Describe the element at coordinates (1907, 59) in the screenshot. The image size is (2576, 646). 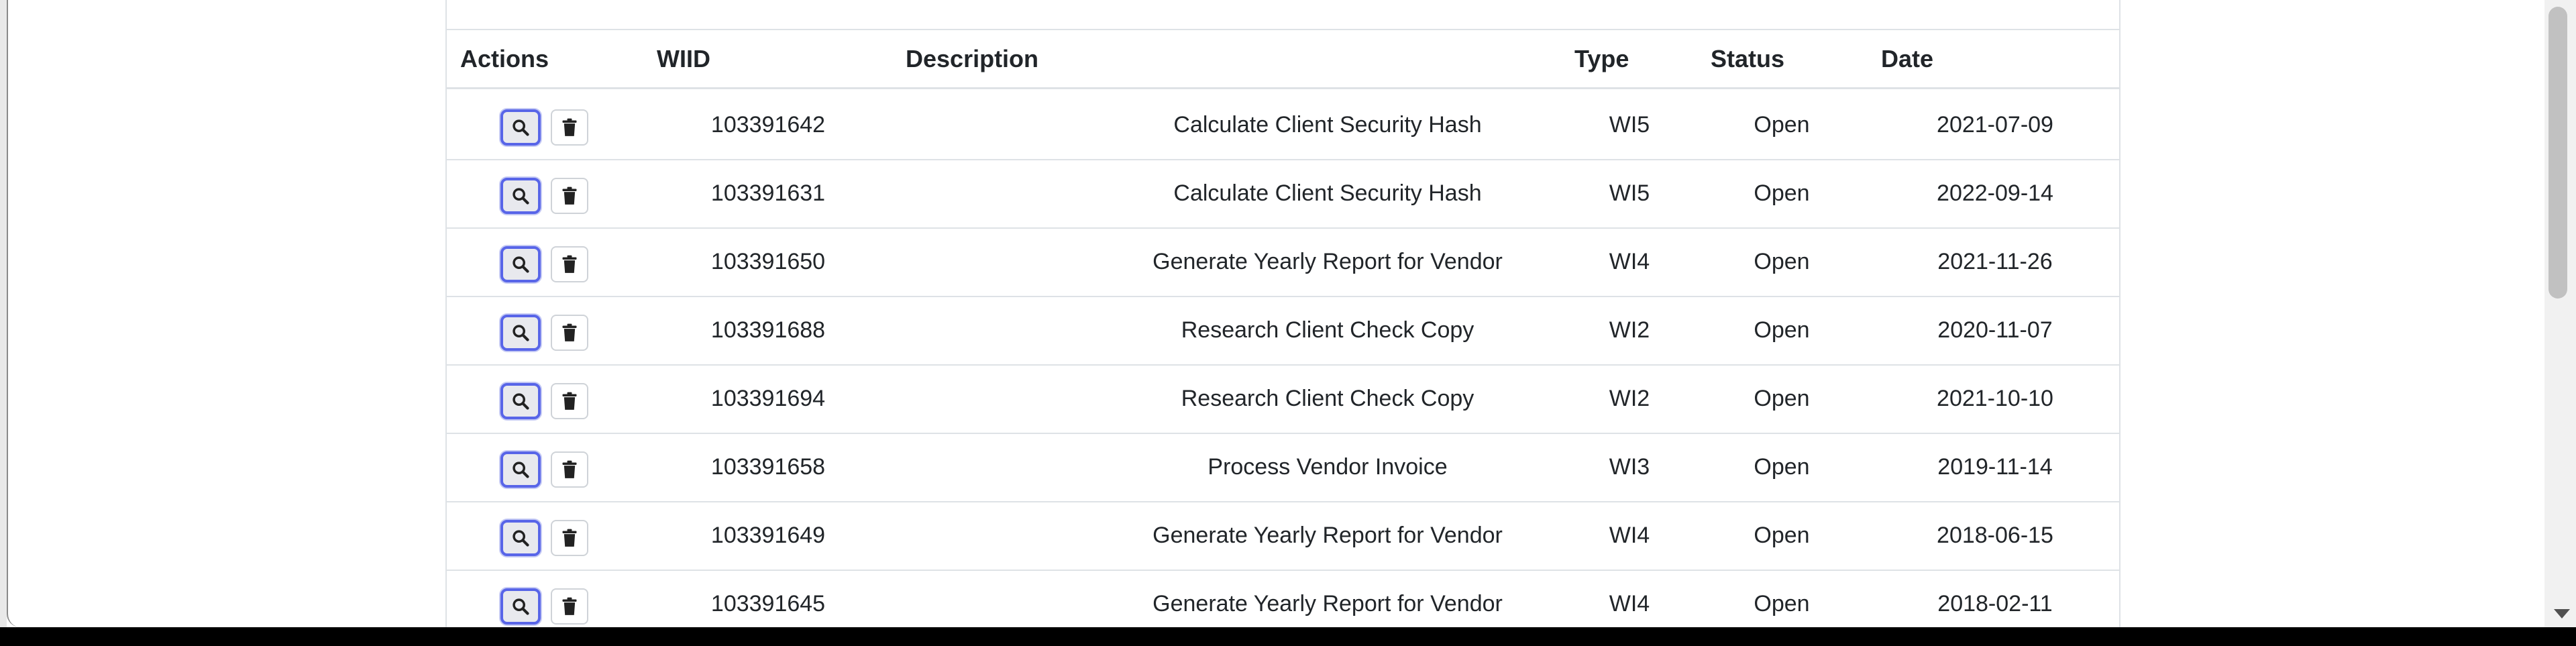
I see `header-date: Date` at that location.